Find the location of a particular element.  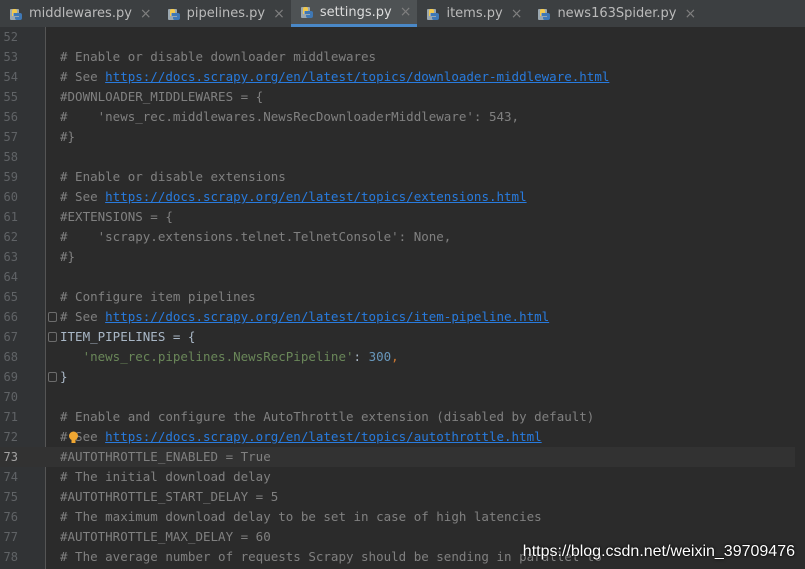

tab-news163spider-py: news163Spider.py × is located at coordinates (615, 13).